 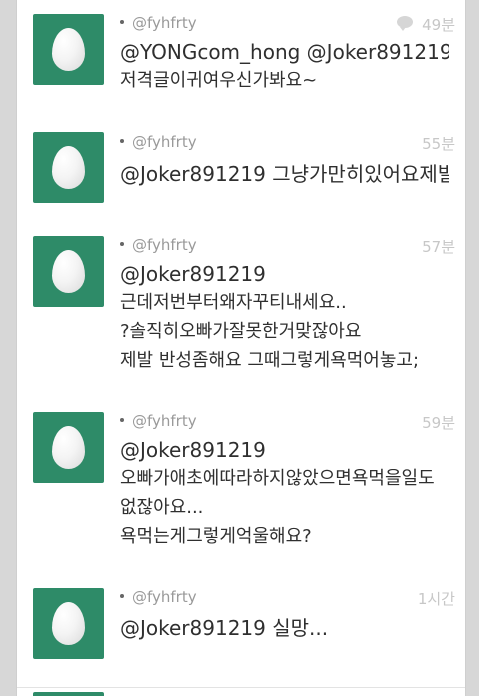 What do you see at coordinates (233, 302) in the screenshot?
I see `tweet-line: 근데저번부터왜자꾸티내세요..` at bounding box center [233, 302].